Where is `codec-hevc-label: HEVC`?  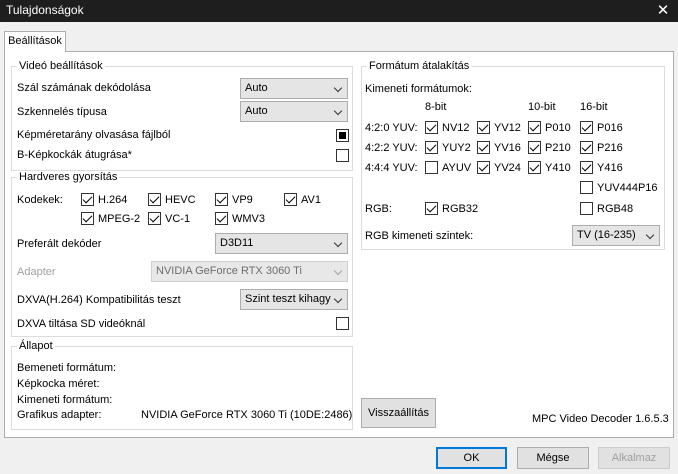 codec-hevc-label: HEVC is located at coordinates (180, 200).